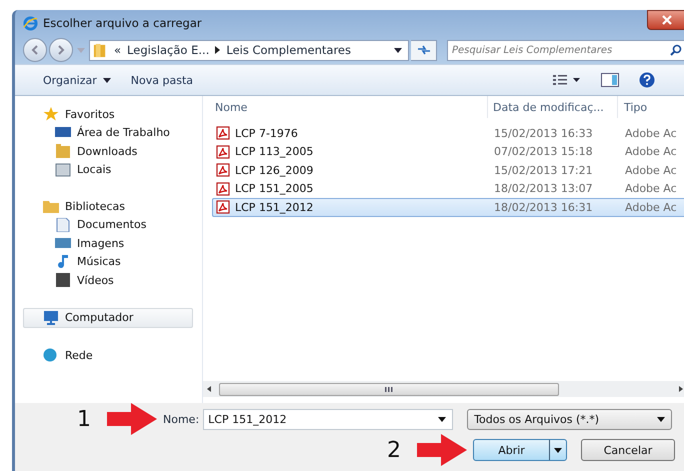 The height and width of the screenshot is (471, 684). Describe the element at coordinates (543, 207) in the screenshot. I see `file-date: 18/02/2013 16:31` at that location.